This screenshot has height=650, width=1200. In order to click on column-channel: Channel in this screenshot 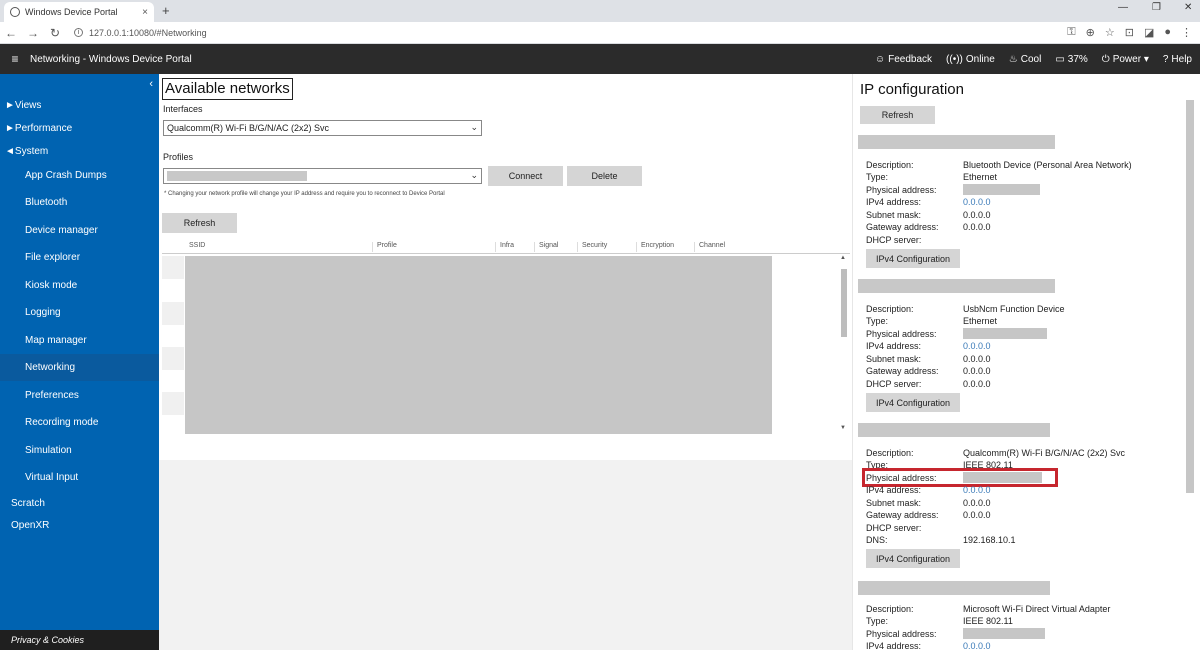, I will do `click(709, 247)`.